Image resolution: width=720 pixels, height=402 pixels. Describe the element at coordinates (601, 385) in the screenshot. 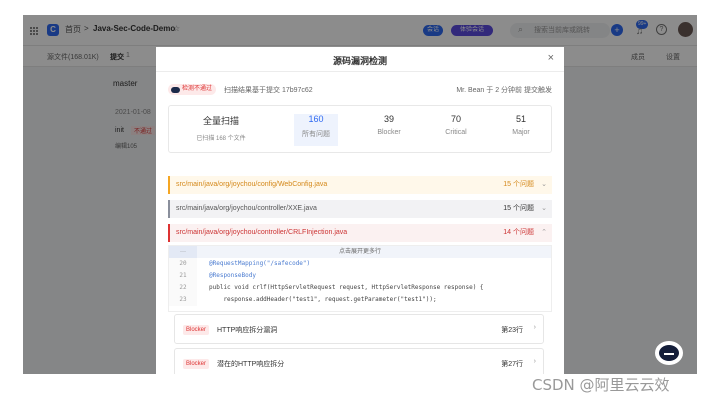

I see `watermark: CSDN @阿里云云效` at that location.